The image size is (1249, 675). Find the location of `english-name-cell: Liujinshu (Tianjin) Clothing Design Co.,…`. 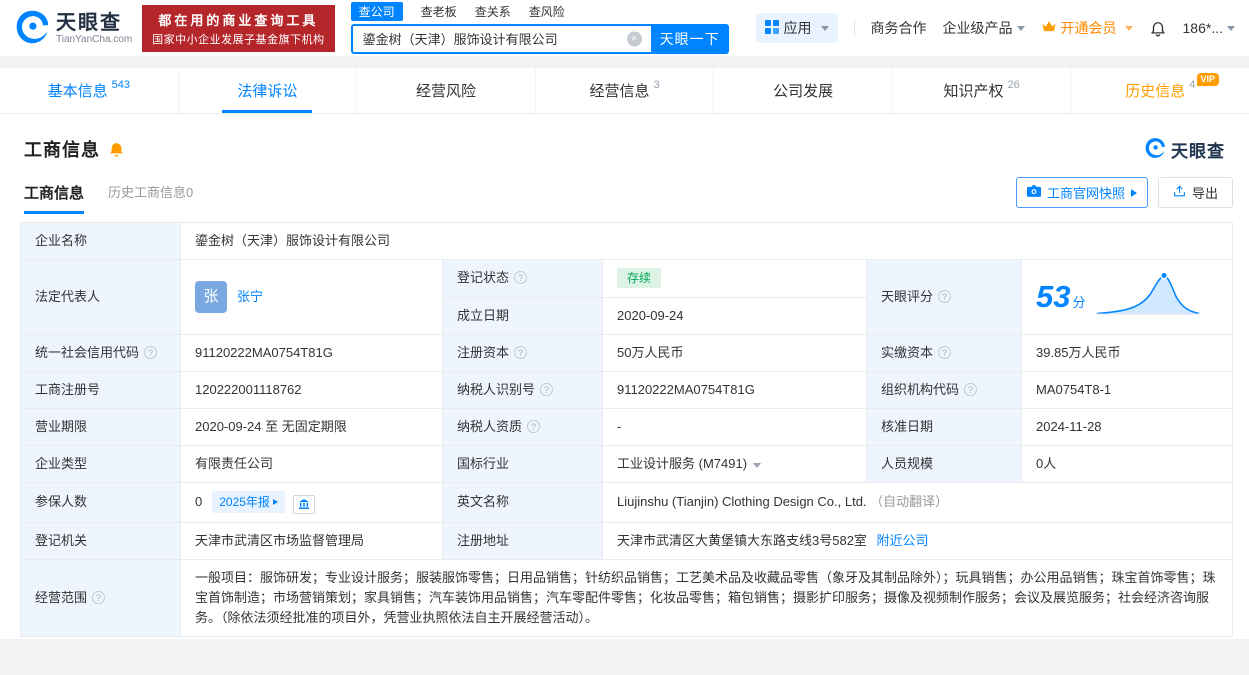

english-name-cell: Liujinshu (Tianjin) Clothing Design Co.,… is located at coordinates (917, 502).